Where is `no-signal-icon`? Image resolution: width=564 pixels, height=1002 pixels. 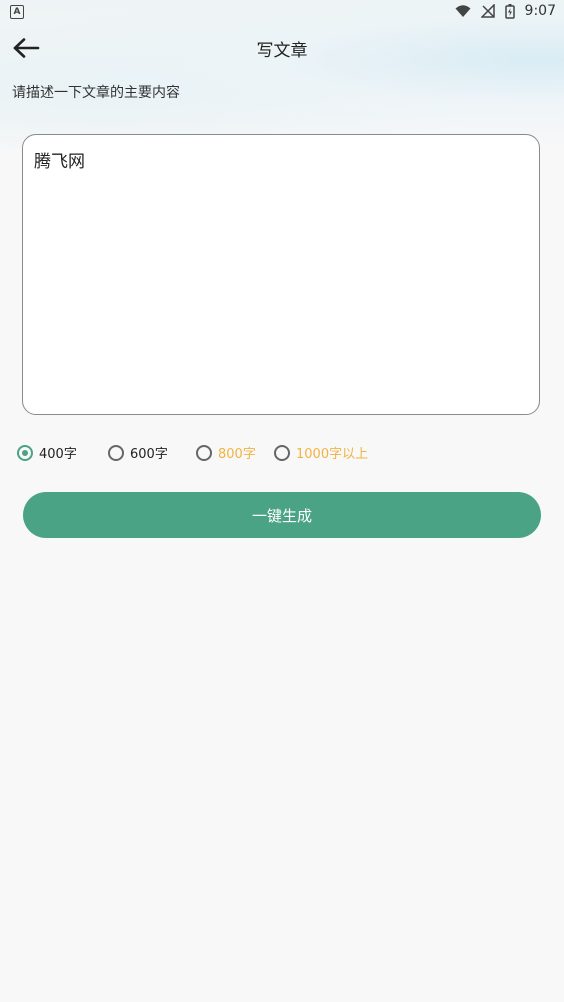 no-signal-icon is located at coordinates (487, 11).